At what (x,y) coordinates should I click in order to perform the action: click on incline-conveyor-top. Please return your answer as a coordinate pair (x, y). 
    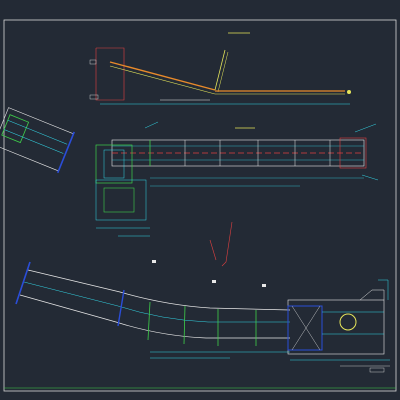
    Looking at the image, I should click on (162, 76).